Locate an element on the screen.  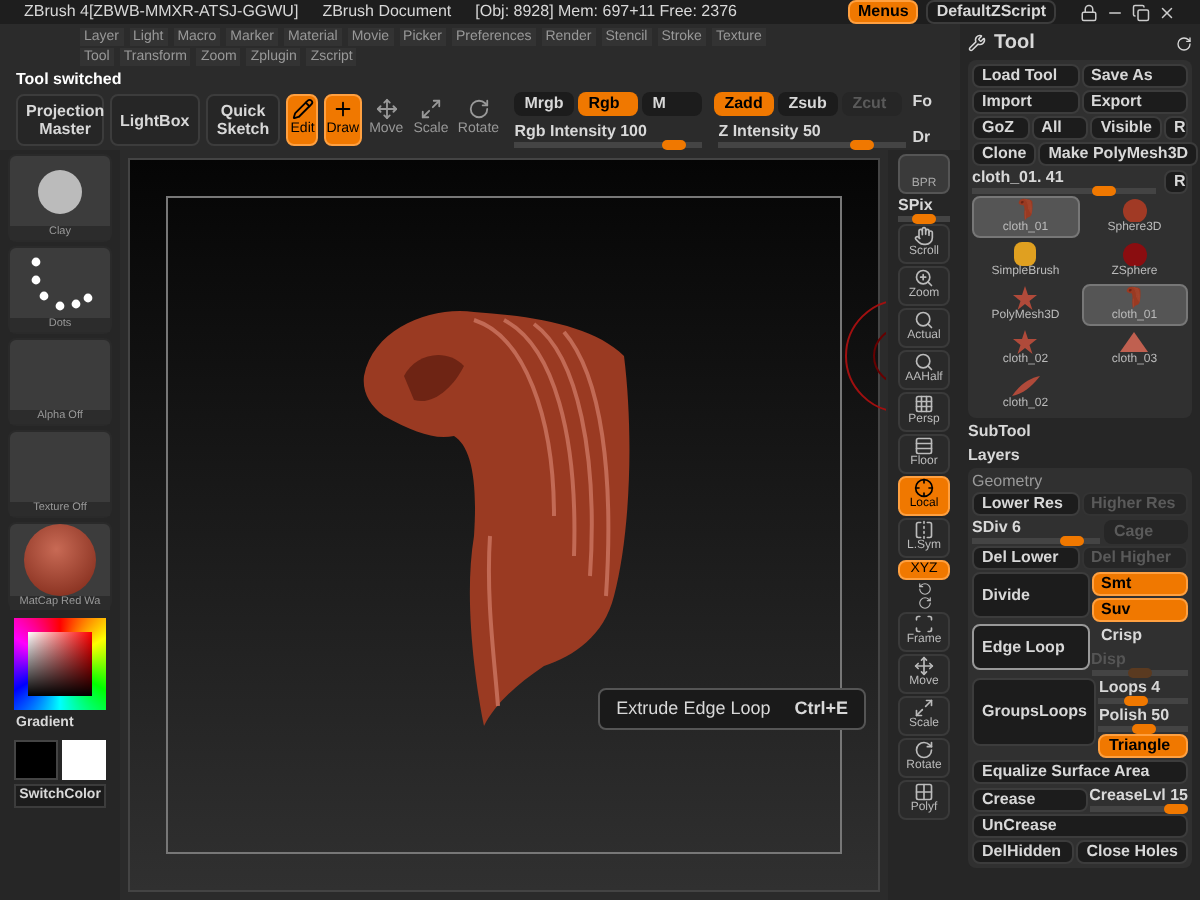
intensity-slider-label: Z Intensity 50 is located at coordinates (770, 131).